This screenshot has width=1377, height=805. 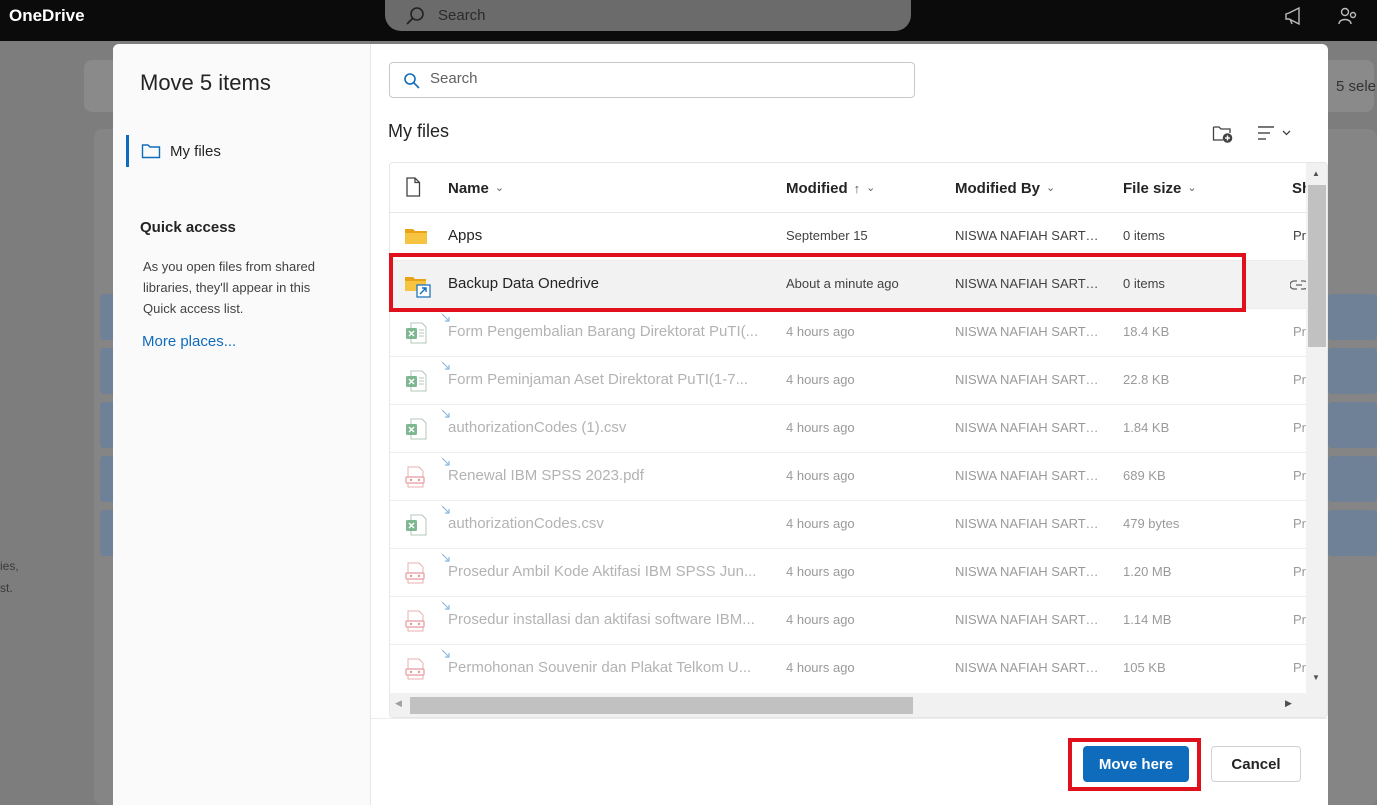 What do you see at coordinates (465, 235) in the screenshot?
I see `item-name: Apps` at bounding box center [465, 235].